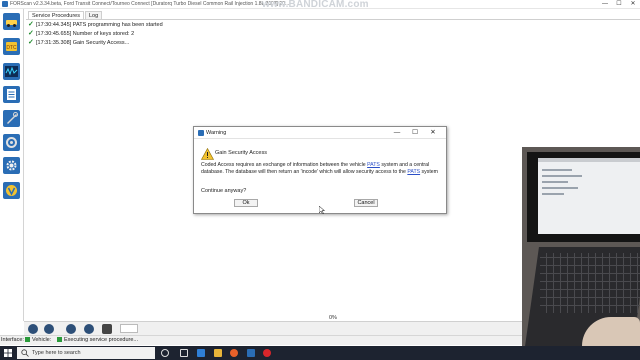  Describe the element at coordinates (86, 353) in the screenshot. I see `taskbar-search-box: Type here to search` at that location.